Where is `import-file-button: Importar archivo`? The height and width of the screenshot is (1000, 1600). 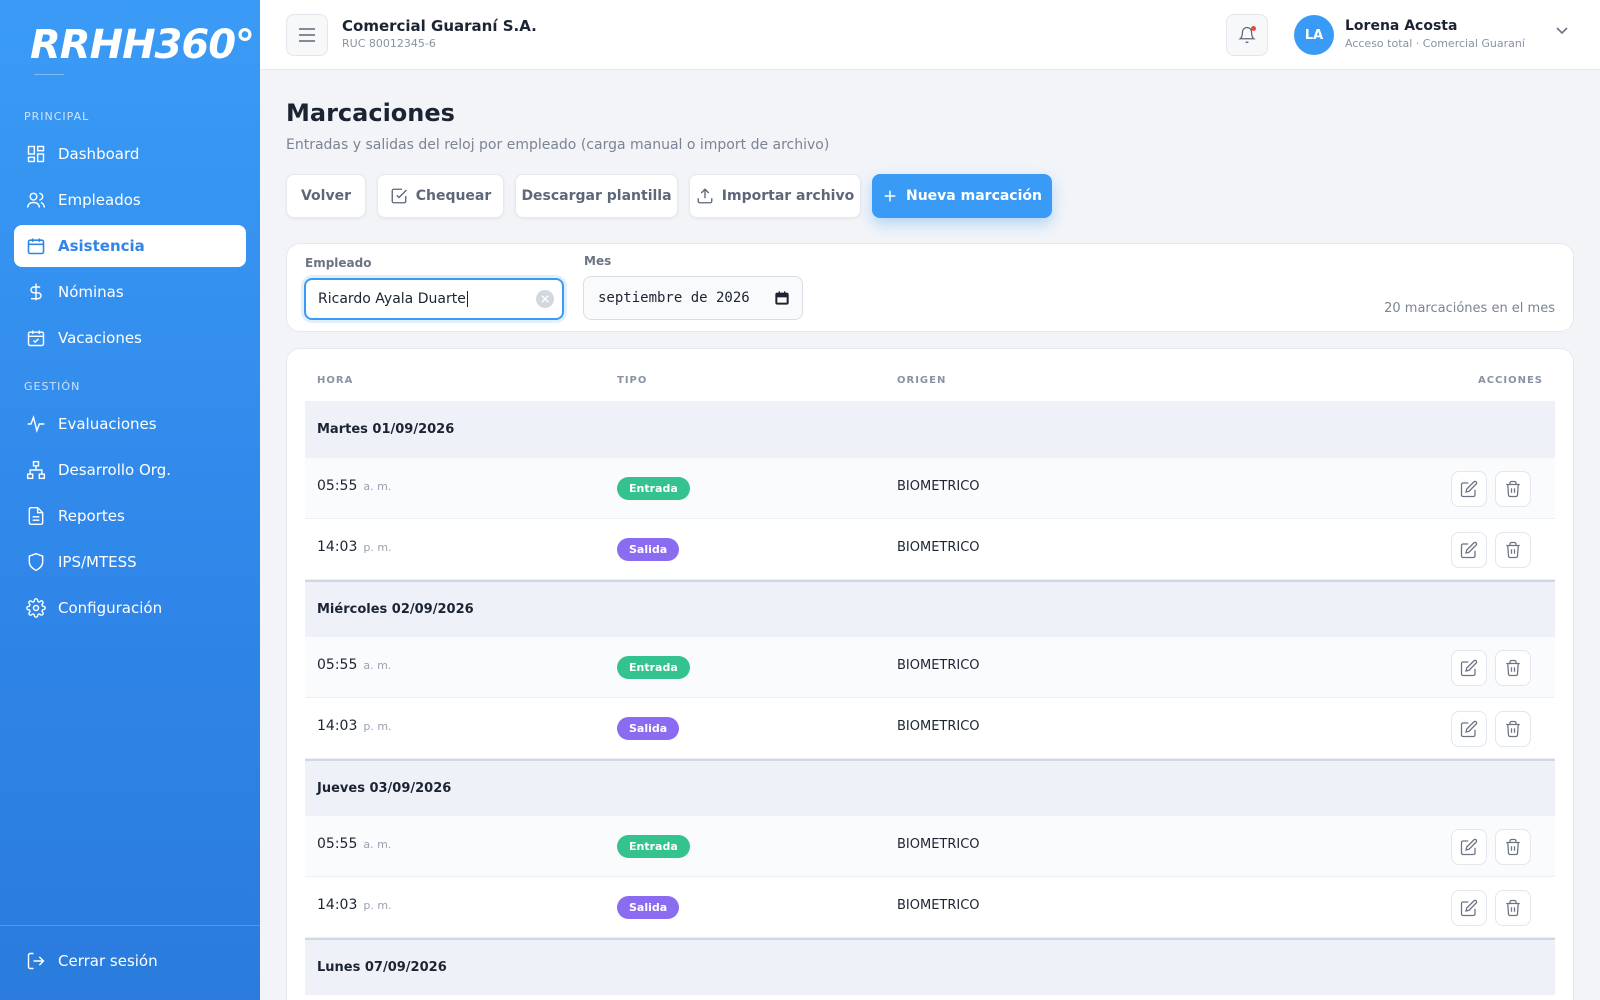 import-file-button: Importar archivo is located at coordinates (775, 196).